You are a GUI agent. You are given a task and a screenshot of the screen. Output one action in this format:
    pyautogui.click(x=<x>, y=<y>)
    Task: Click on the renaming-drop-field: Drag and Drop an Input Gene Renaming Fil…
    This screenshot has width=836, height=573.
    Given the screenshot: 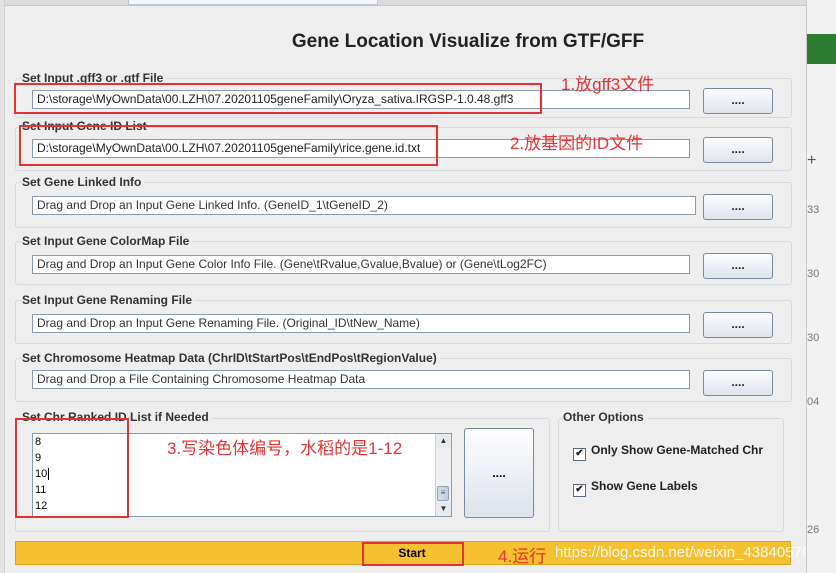 What is the action you would take?
    pyautogui.click(x=361, y=323)
    